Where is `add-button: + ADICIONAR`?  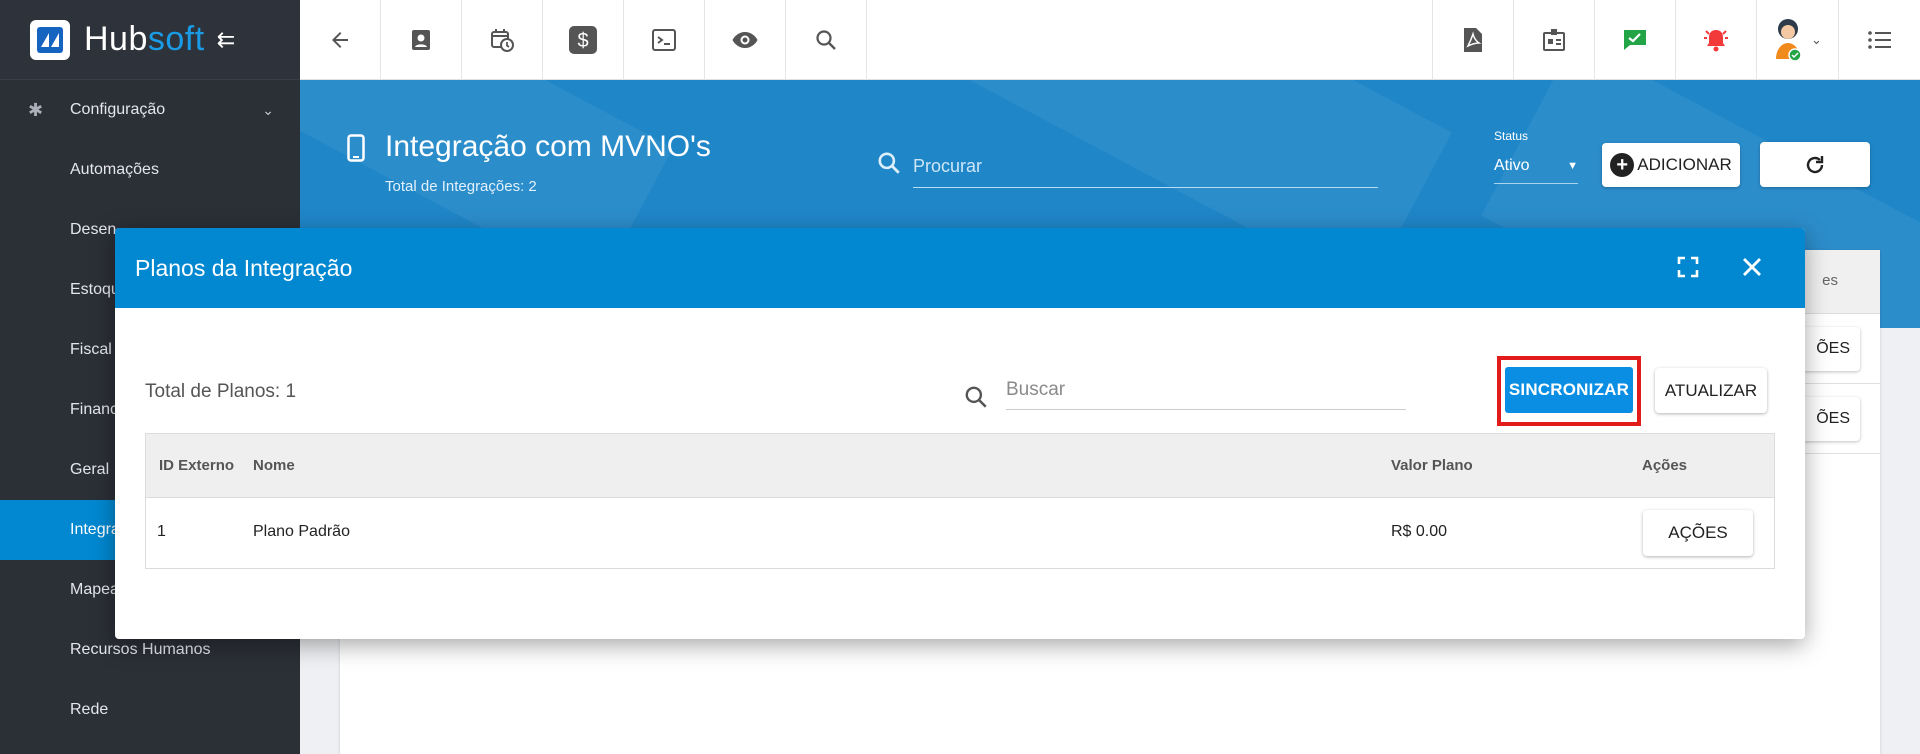 add-button: + ADICIONAR is located at coordinates (1671, 165).